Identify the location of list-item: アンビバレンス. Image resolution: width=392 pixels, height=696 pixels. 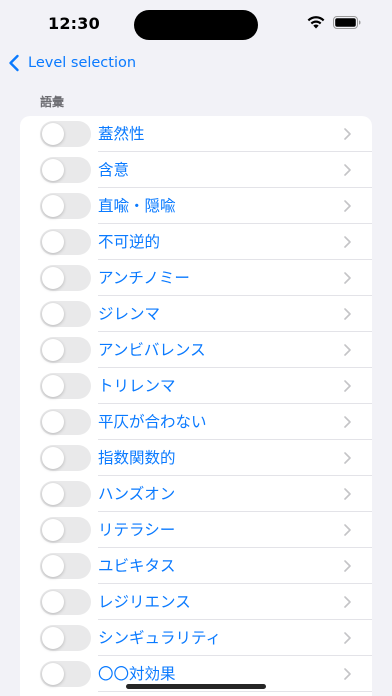
(196, 350).